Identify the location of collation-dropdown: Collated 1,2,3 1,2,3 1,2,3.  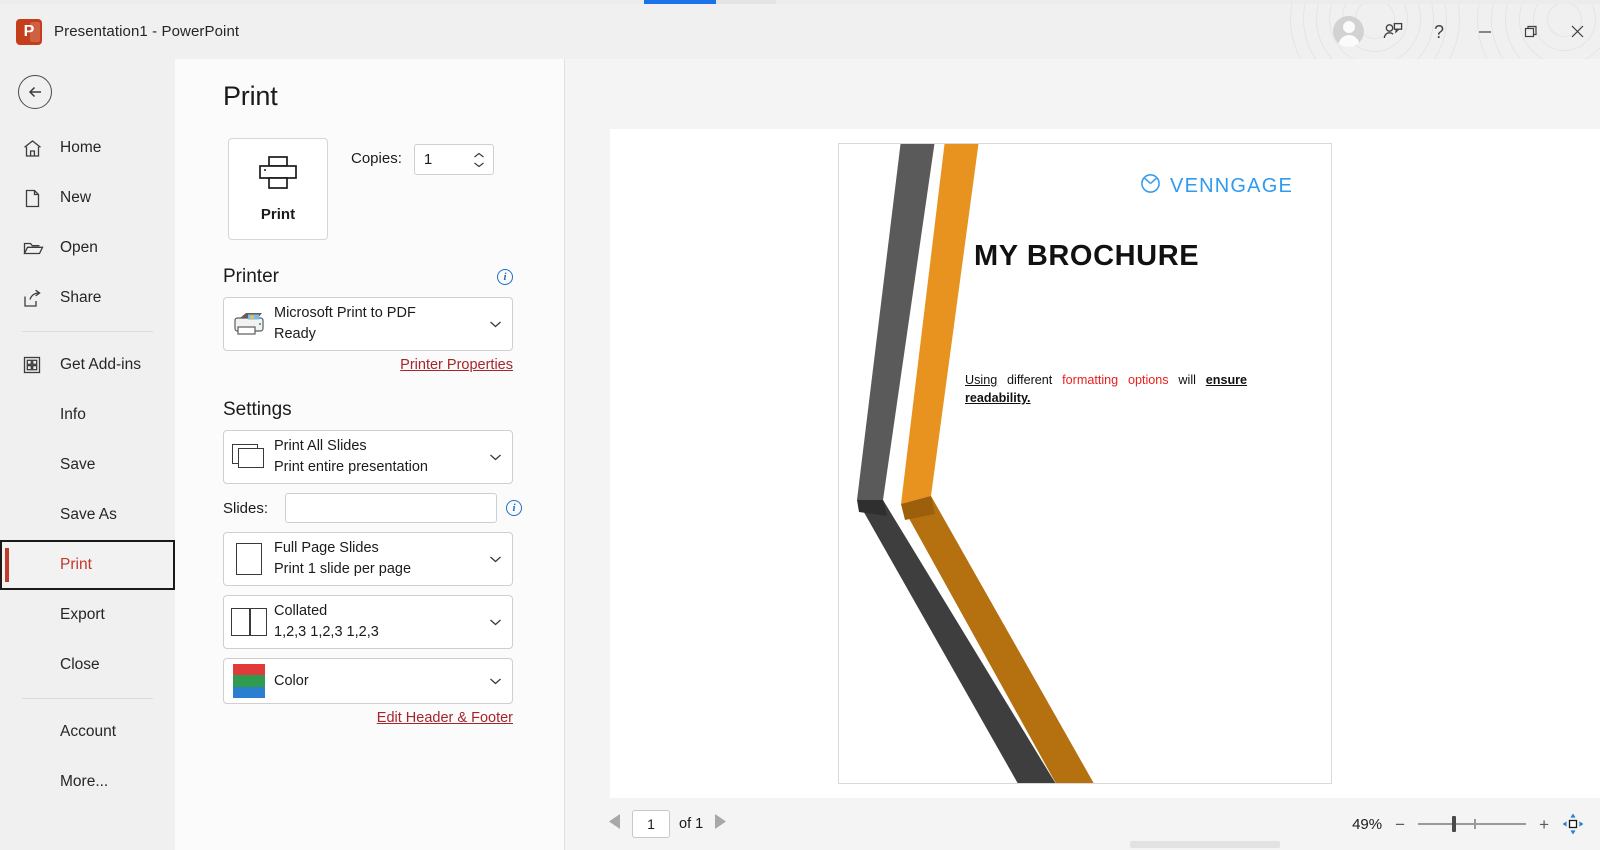
(368, 622).